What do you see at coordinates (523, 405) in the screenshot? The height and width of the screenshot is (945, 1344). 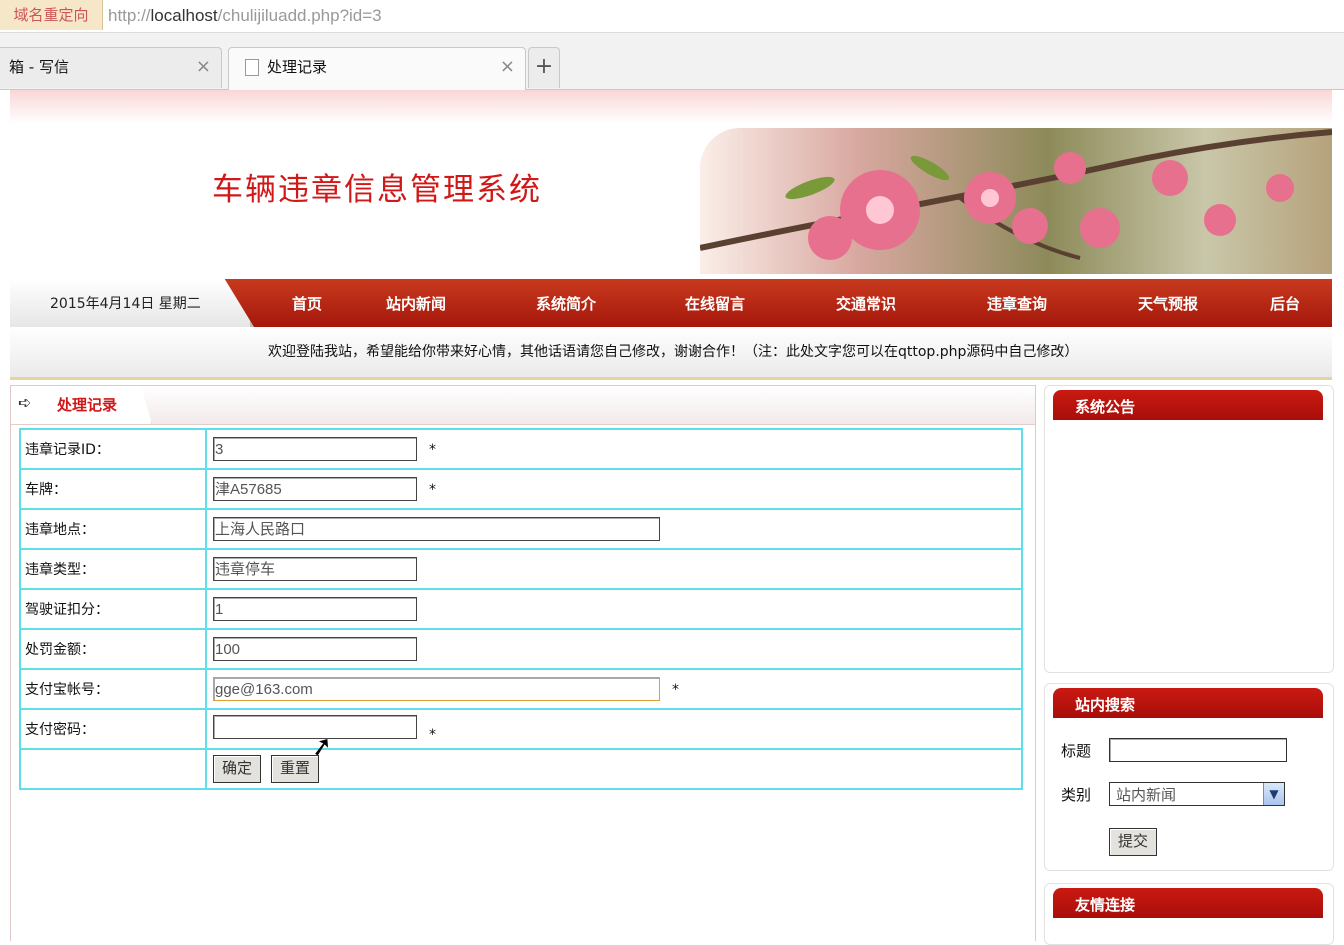 I see `panel-header: ➪ 处理记录` at bounding box center [523, 405].